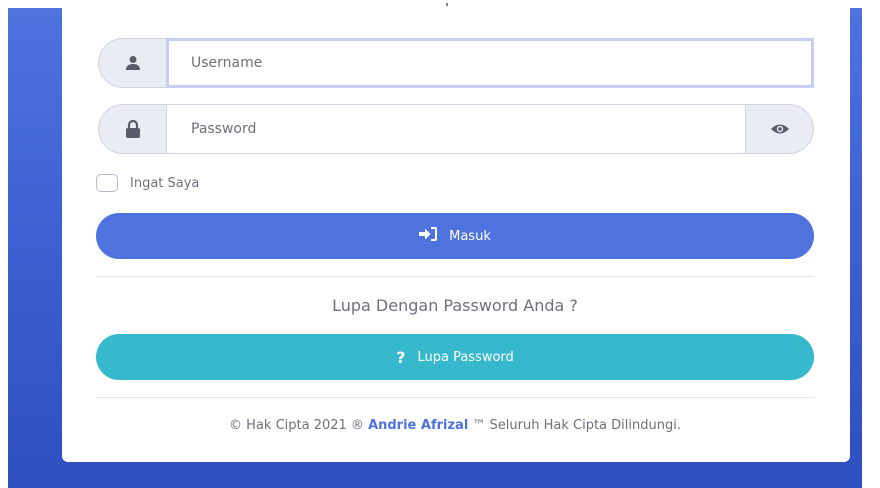 The height and width of the screenshot is (488, 880). What do you see at coordinates (574, 425) in the screenshot?
I see `footer-suffix: ™ Seluruh Hak Cipta Dilindungi.` at bounding box center [574, 425].